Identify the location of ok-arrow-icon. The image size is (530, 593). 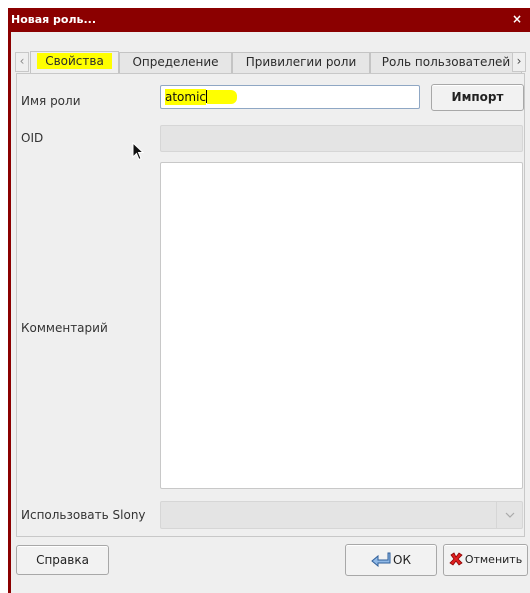
(381, 559).